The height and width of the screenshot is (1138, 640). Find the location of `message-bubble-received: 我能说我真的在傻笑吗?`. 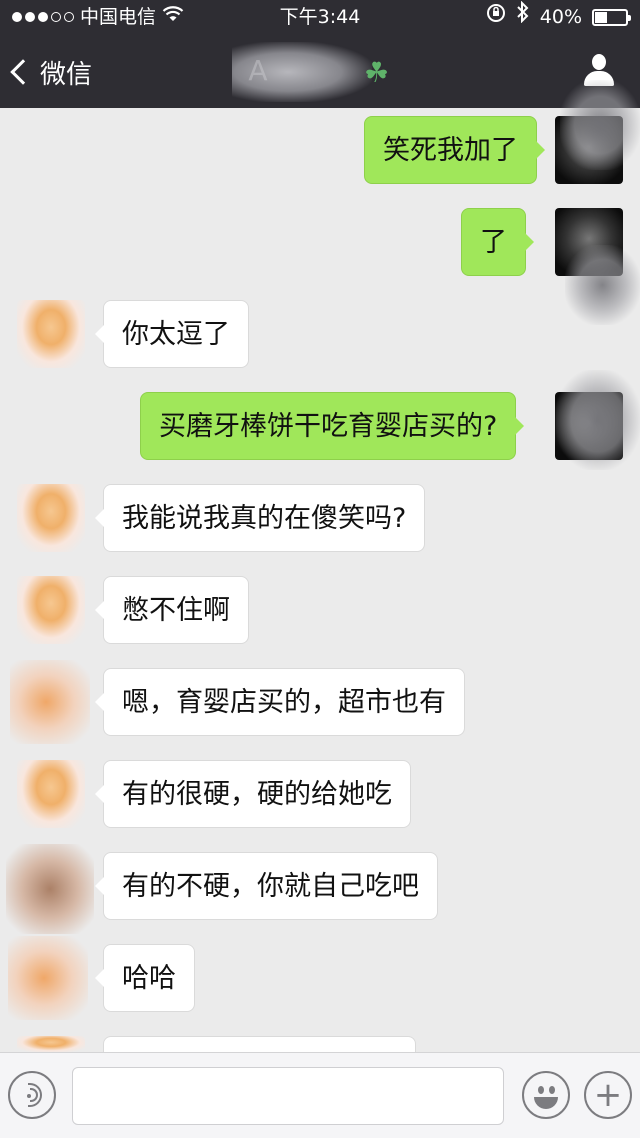

message-bubble-received: 我能说我真的在傻笑吗? is located at coordinates (260, 518).